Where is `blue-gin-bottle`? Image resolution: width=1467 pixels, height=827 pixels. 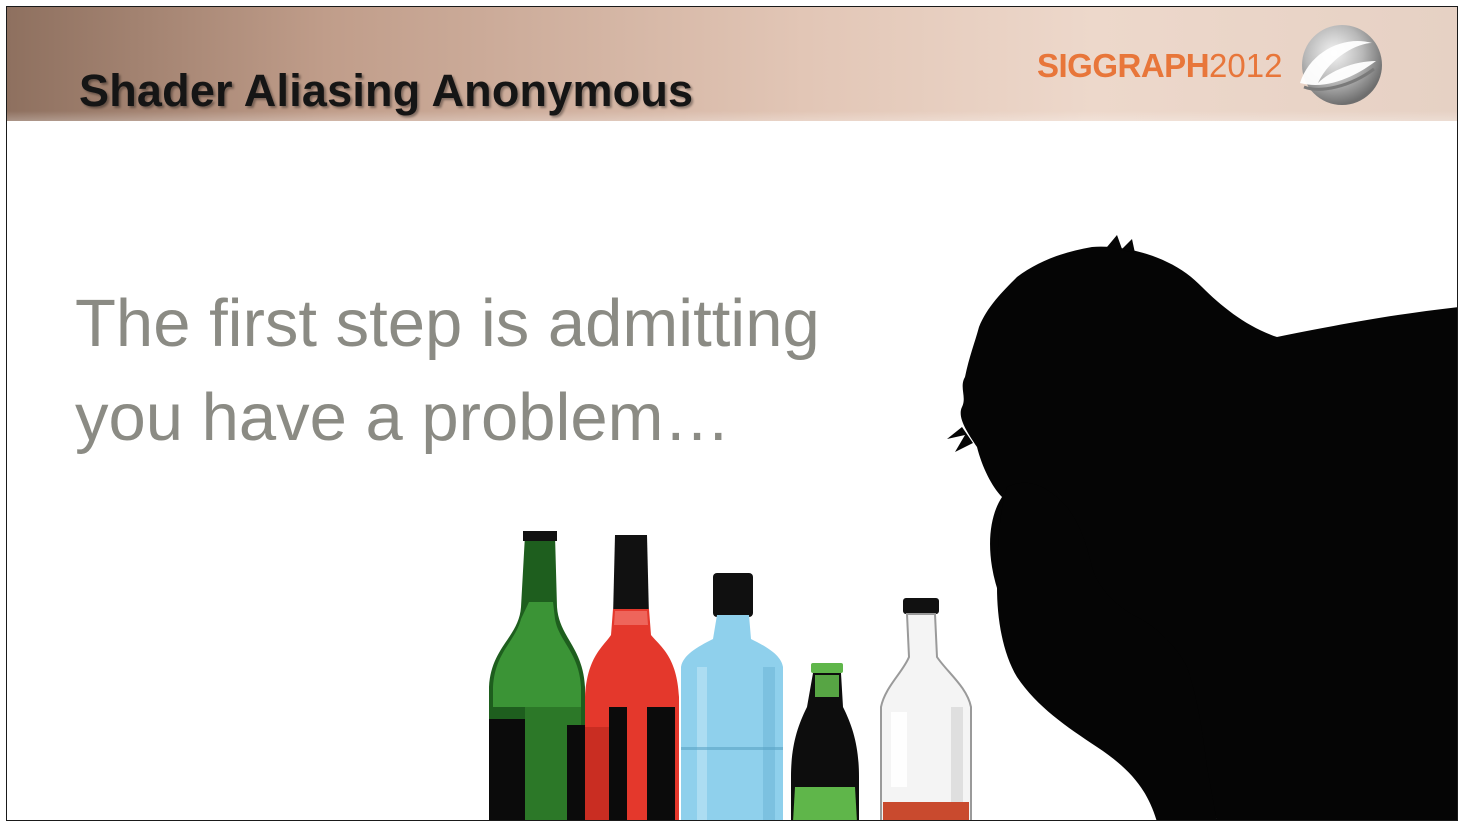 blue-gin-bottle is located at coordinates (732, 696).